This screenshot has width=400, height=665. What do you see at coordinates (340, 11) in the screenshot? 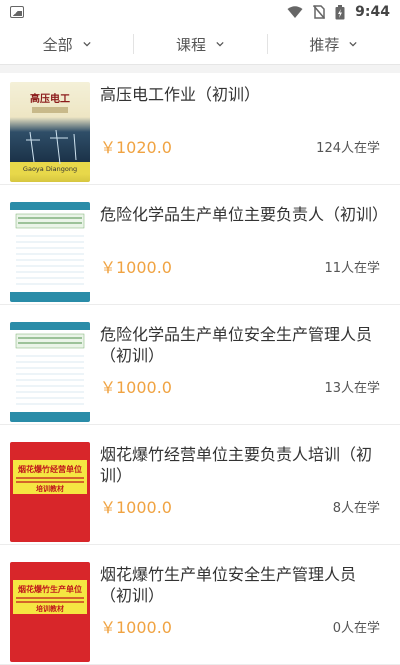
I see `battery-icon` at bounding box center [340, 11].